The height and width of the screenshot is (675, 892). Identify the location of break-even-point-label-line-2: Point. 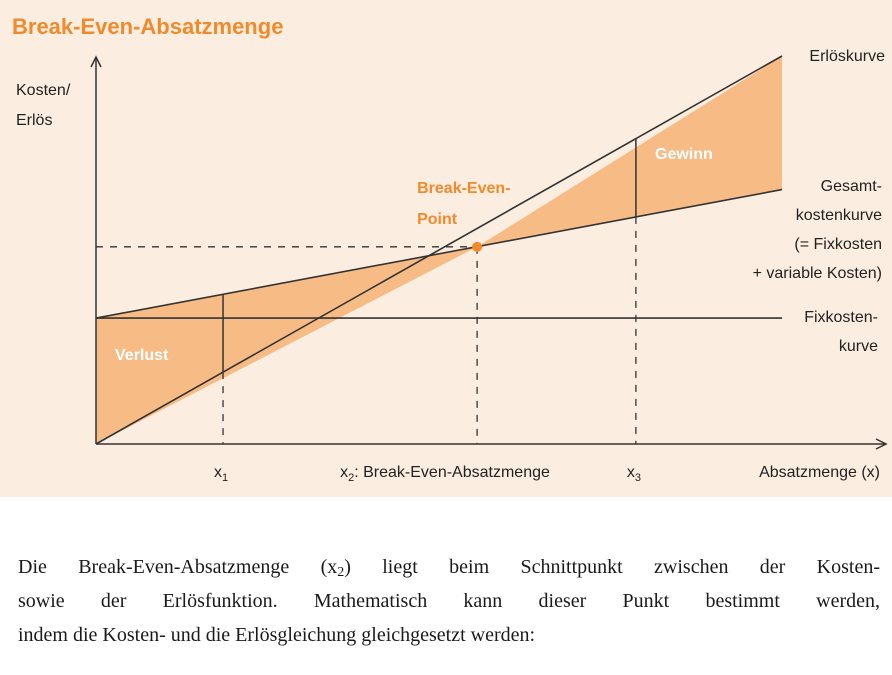
(437, 219).